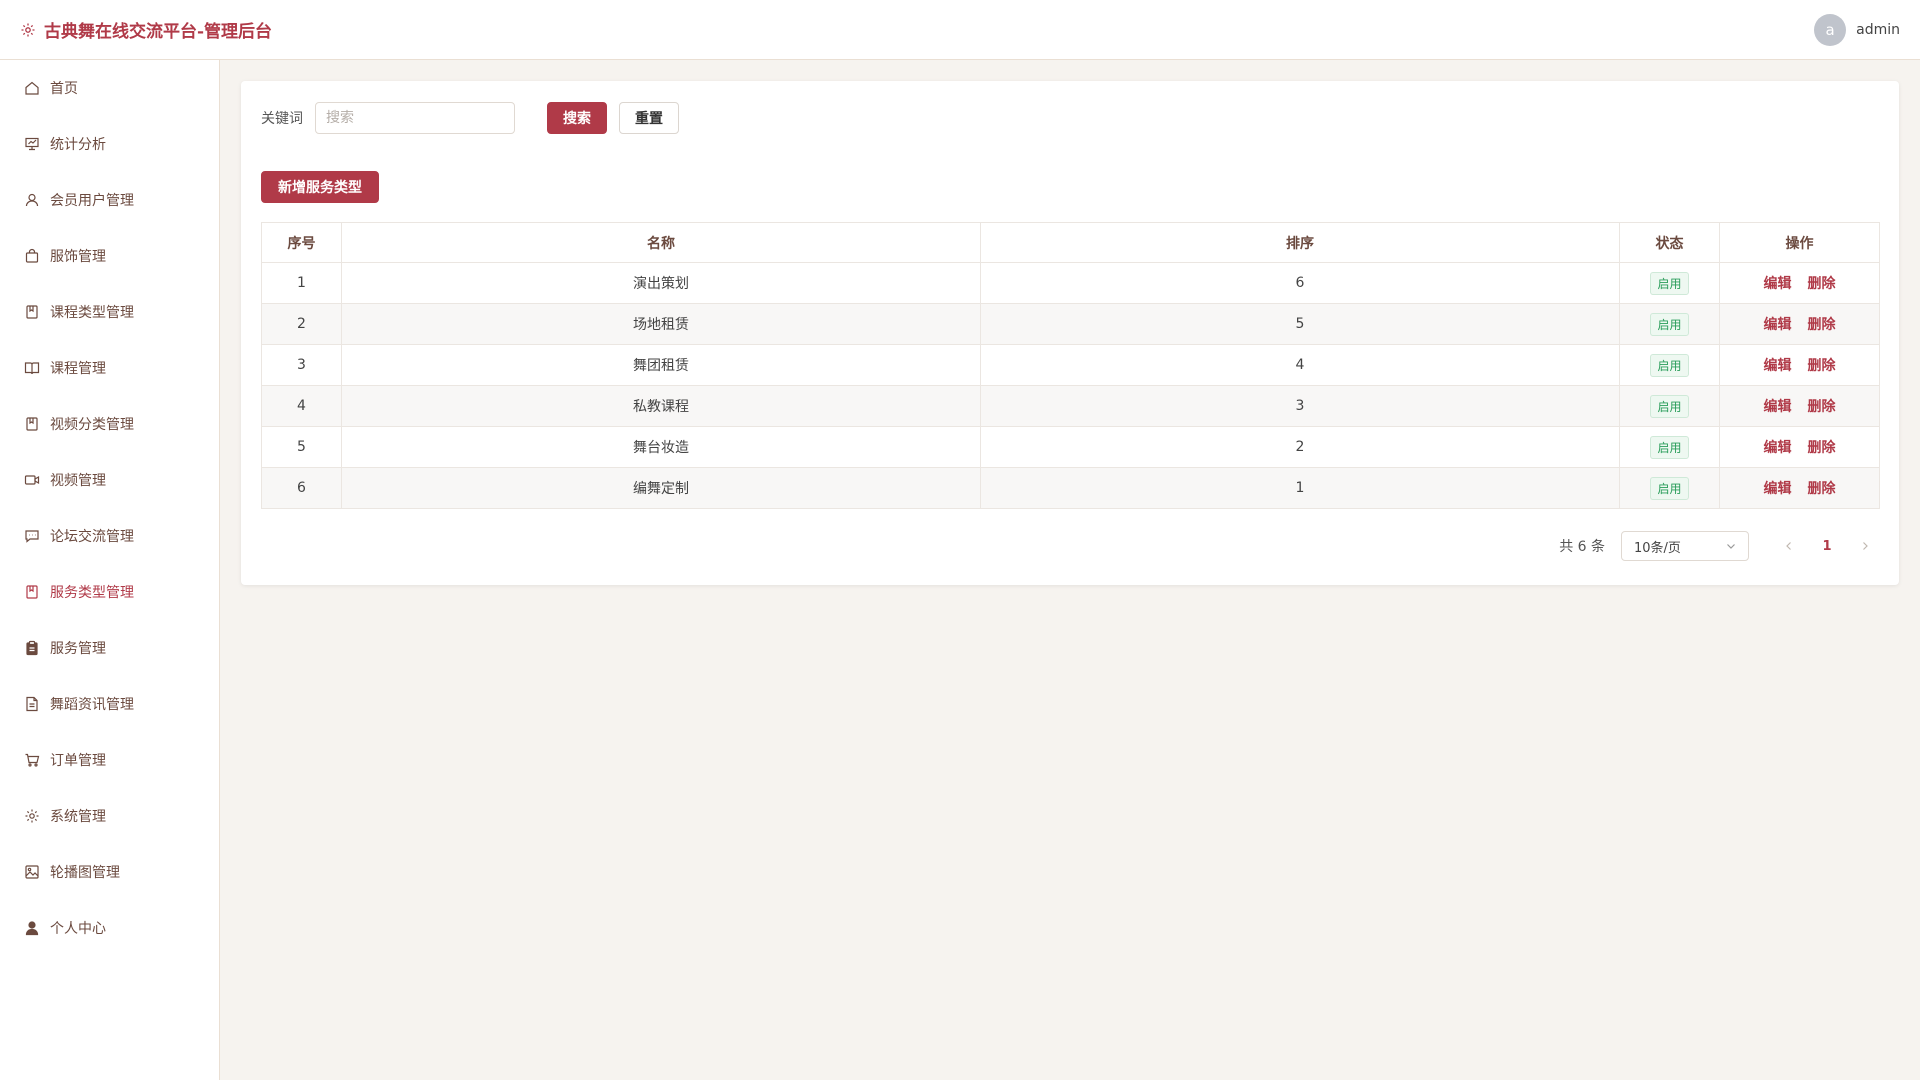  I want to click on cell-index: 5, so click(301, 447).